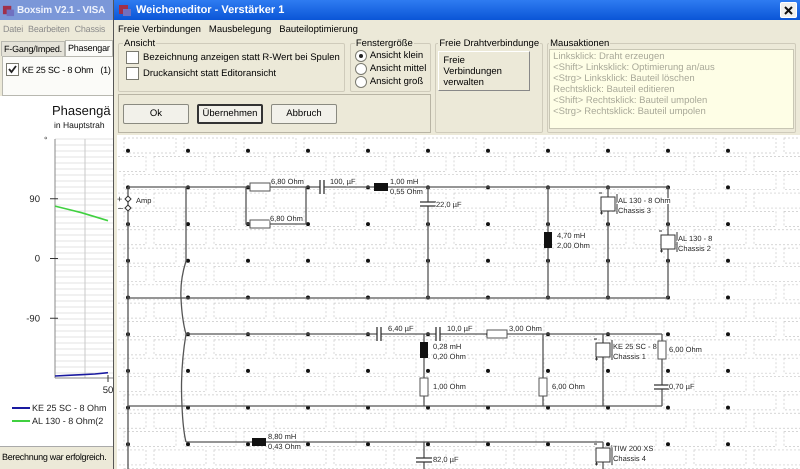 The image size is (800, 469). What do you see at coordinates (230, 114) in the screenshot?
I see `dialog-button: Übernehmen` at bounding box center [230, 114].